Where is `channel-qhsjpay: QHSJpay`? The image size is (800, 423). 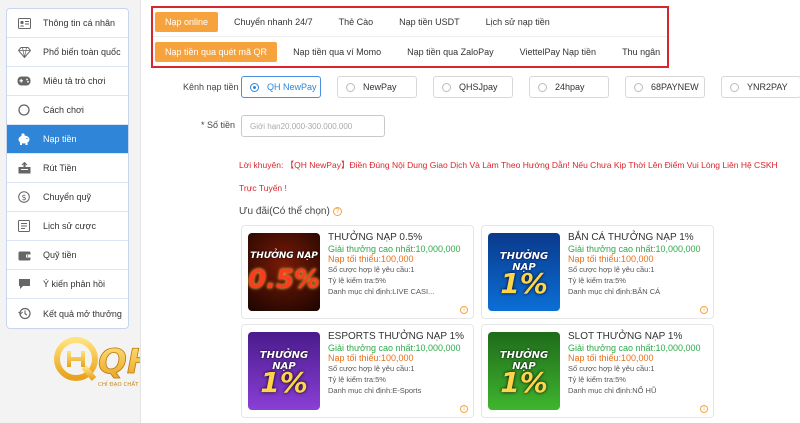
channel-qhsjpay: QHSJpay is located at coordinates (473, 87).